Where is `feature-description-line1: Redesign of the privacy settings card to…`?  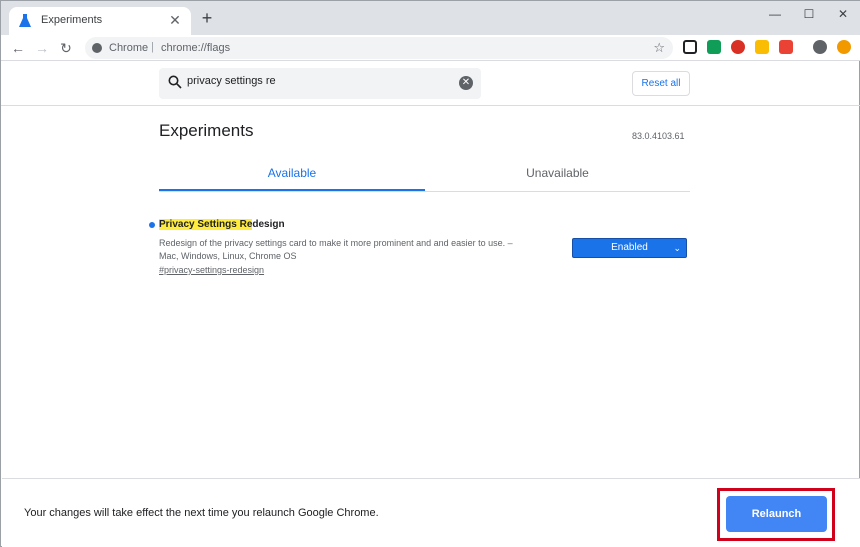
feature-description-line1: Redesign of the privacy settings card to… is located at coordinates (336, 243).